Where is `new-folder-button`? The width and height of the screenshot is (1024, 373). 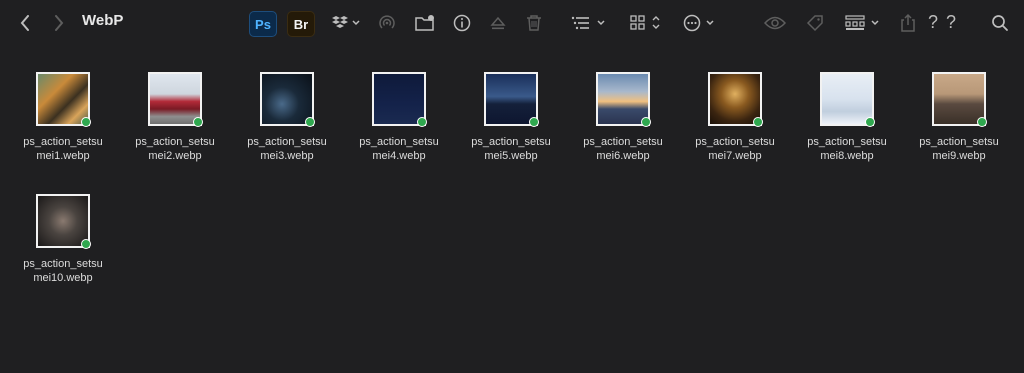 new-folder-button is located at coordinates (425, 23).